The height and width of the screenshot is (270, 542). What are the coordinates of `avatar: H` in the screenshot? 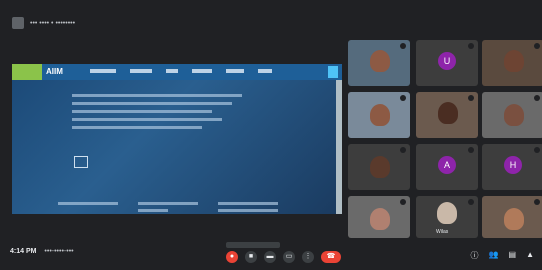 It's located at (513, 165).